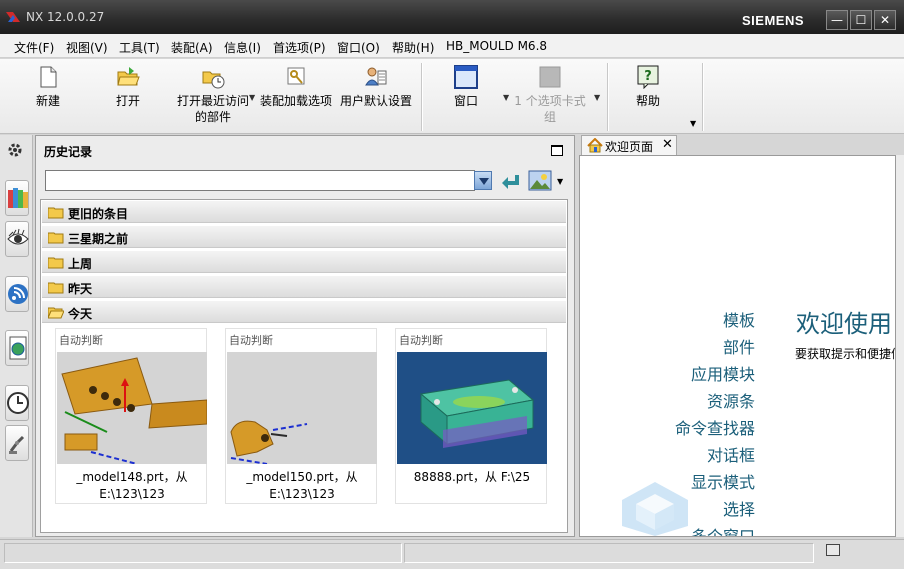  I want to click on welcome-link-display-mode: 显示模式, so click(723, 481).